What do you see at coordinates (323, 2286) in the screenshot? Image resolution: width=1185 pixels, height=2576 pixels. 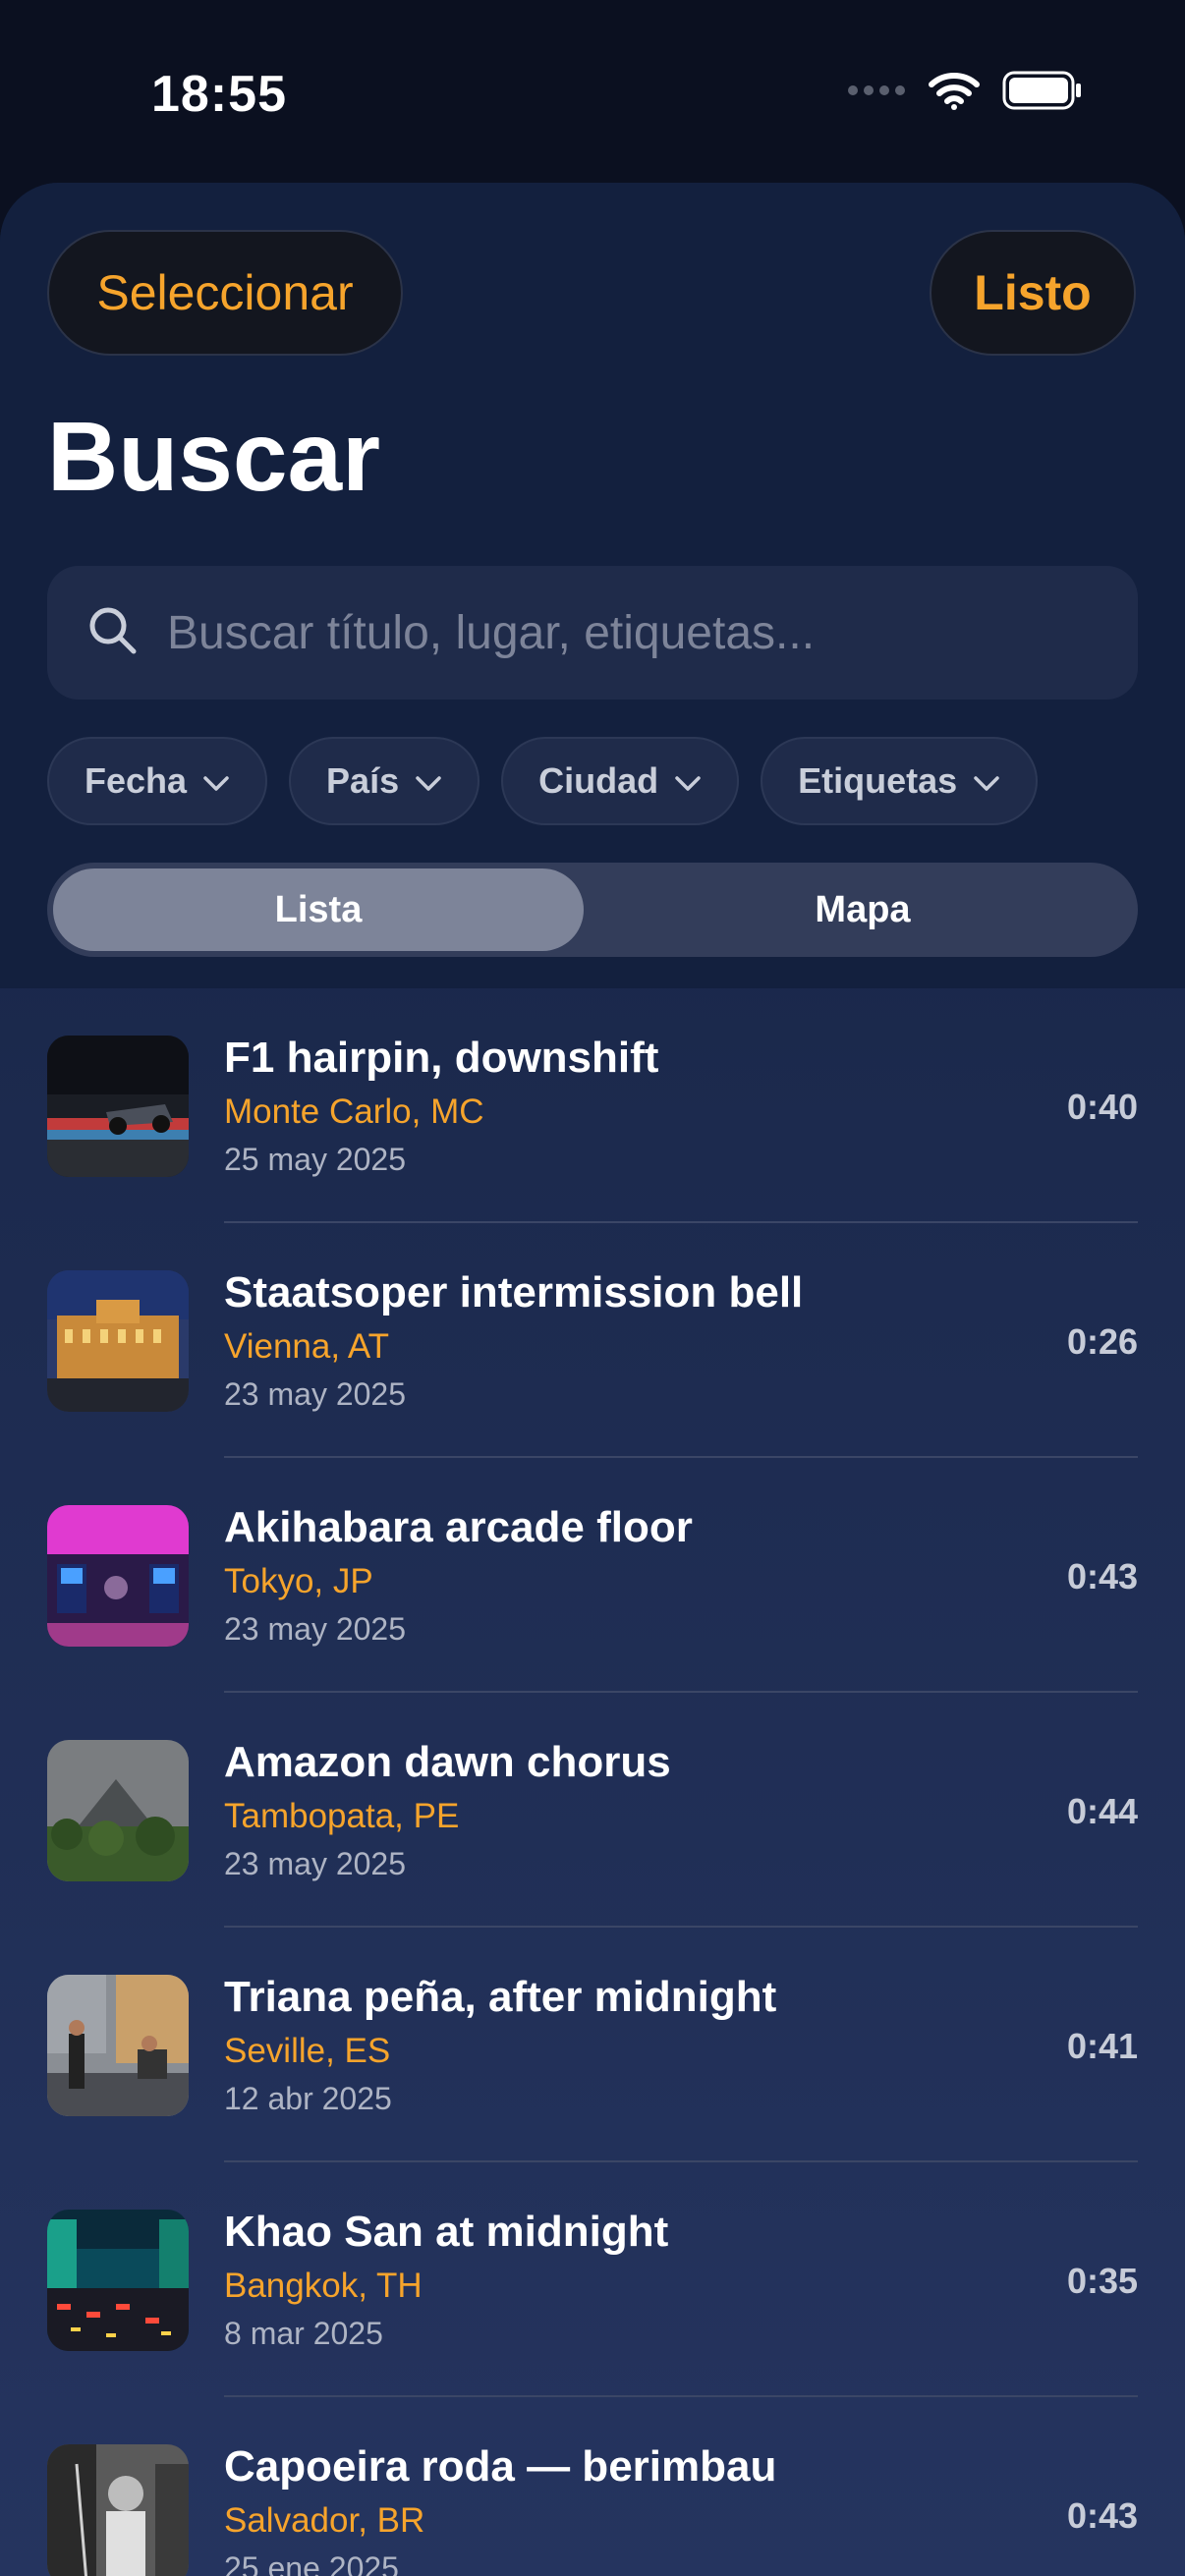 I see `item-location: Bangkok, TH` at bounding box center [323, 2286].